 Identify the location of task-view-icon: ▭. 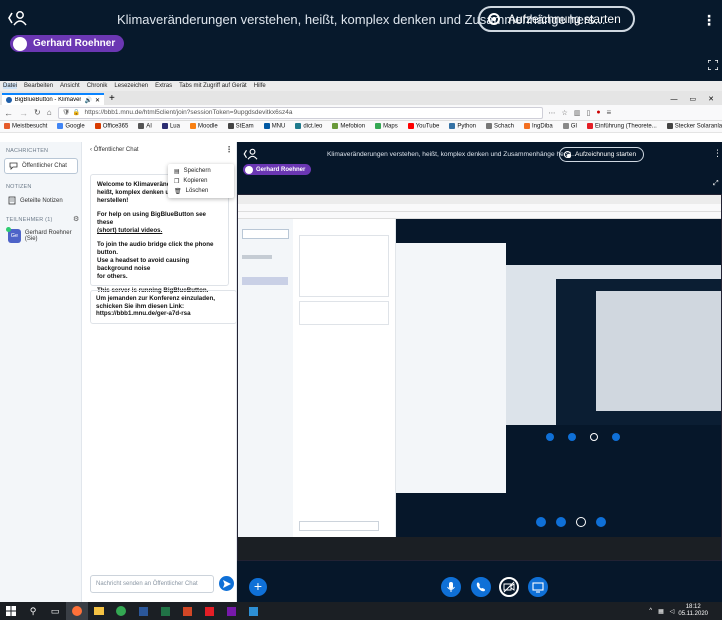
(55, 611).